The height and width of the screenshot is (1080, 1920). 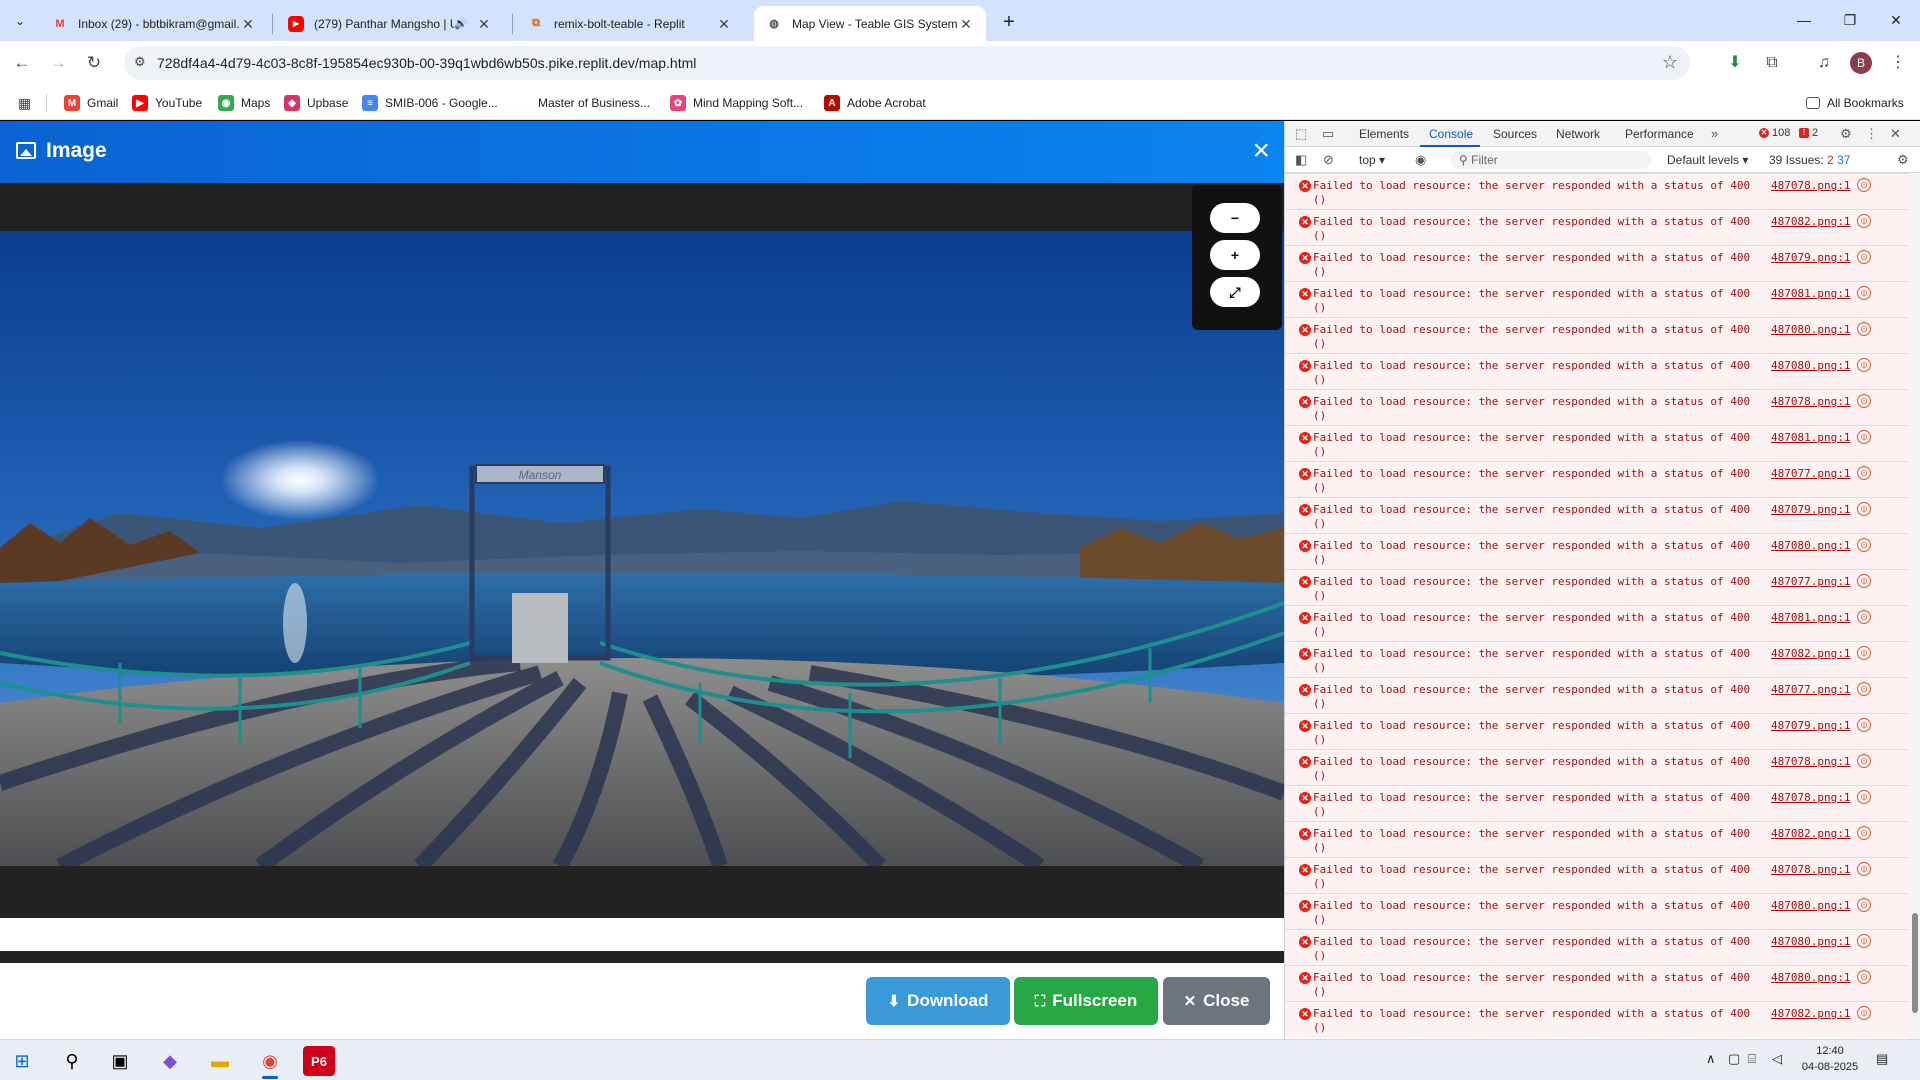 What do you see at coordinates (1808, 133) in the screenshot?
I see `warning-counter: ! 2` at bounding box center [1808, 133].